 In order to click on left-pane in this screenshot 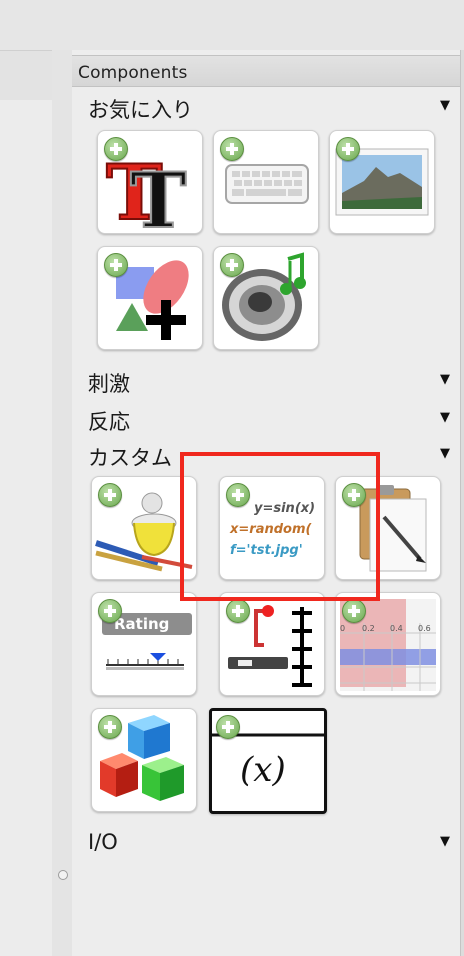, I will do `click(26, 528)`.